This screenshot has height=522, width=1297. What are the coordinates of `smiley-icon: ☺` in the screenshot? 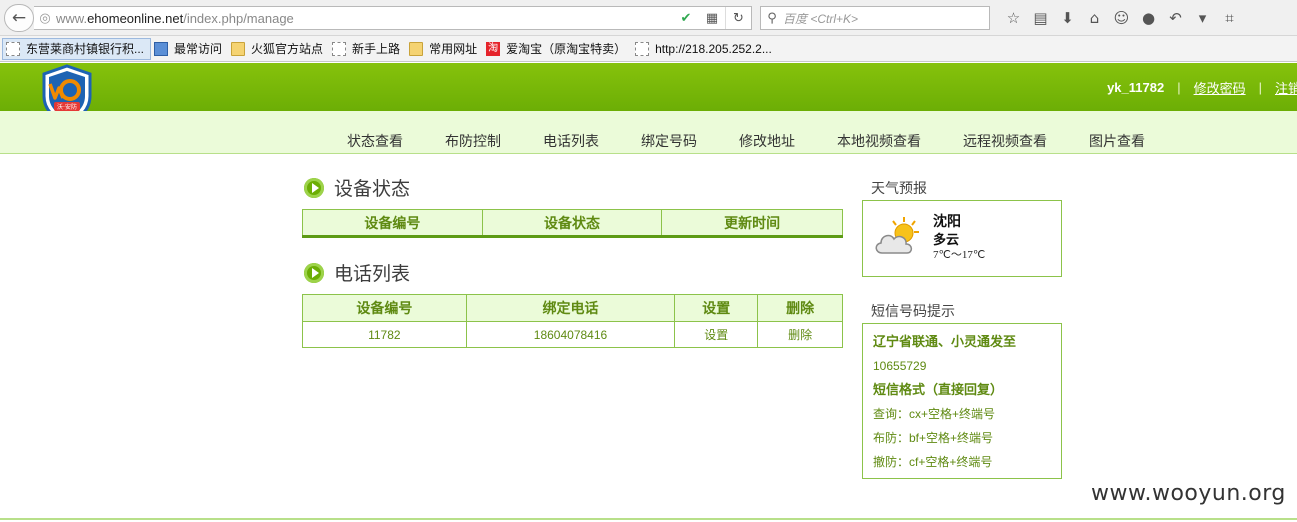 It's located at (1121, 18).